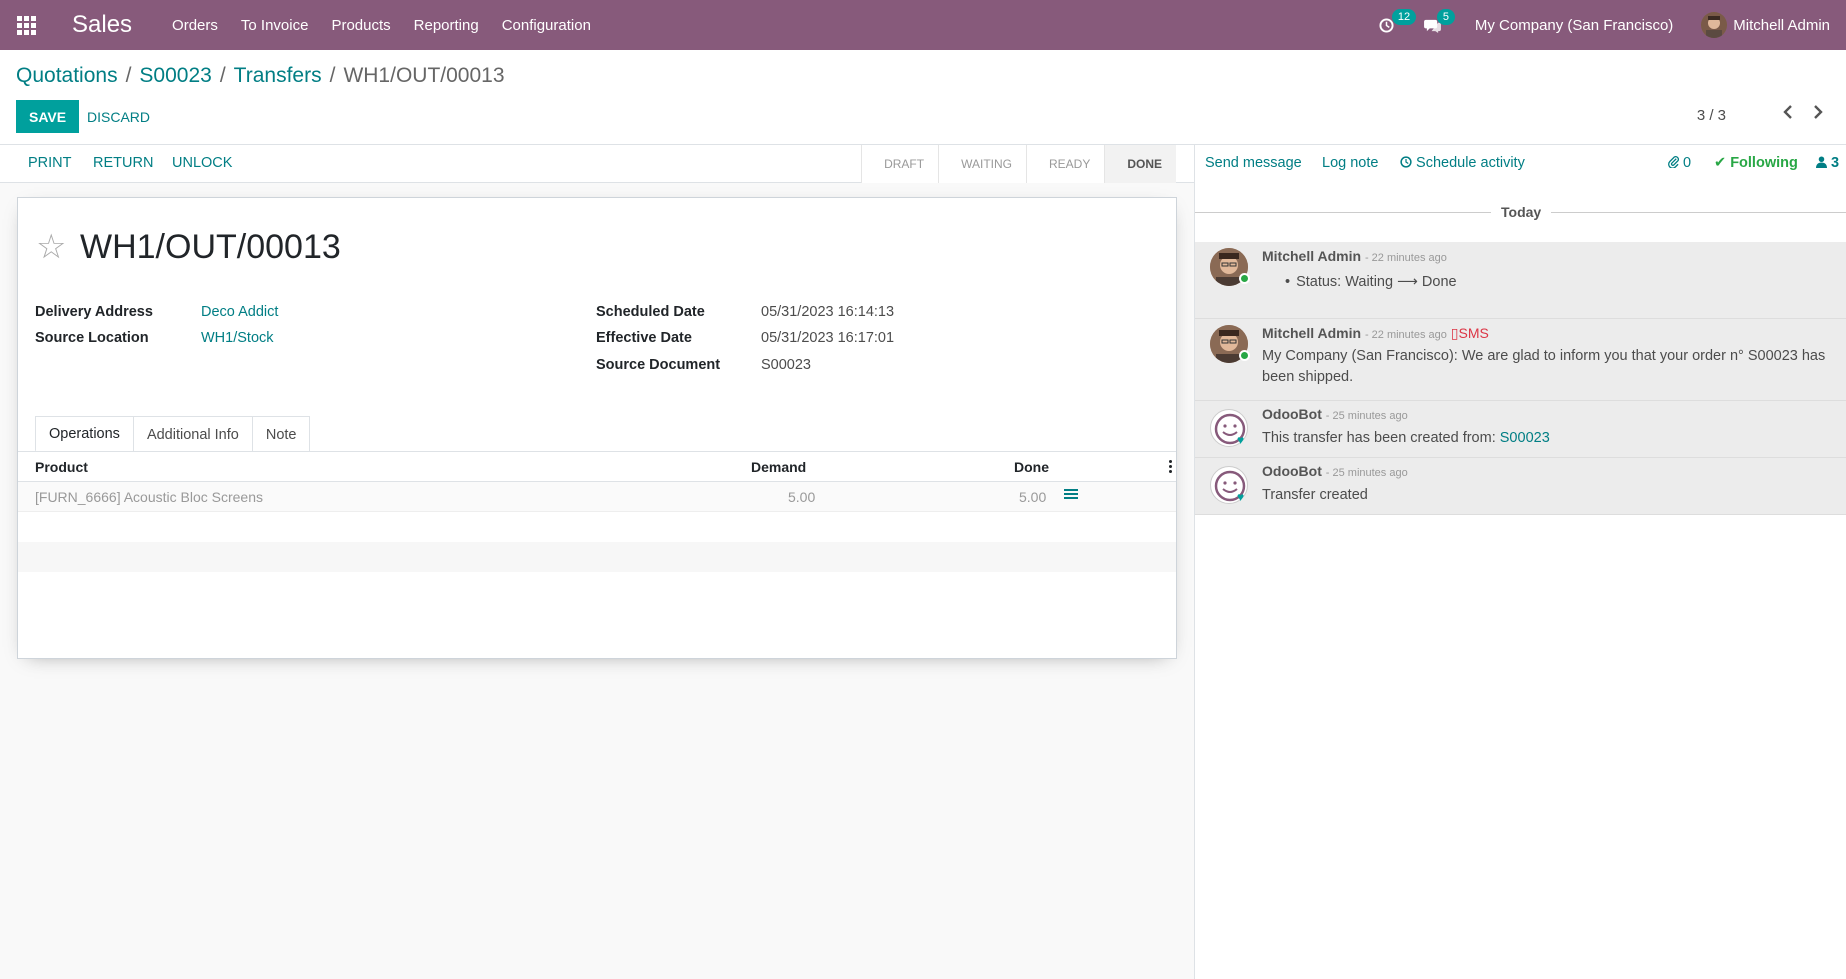 The height and width of the screenshot is (979, 1846). Describe the element at coordinates (202, 163) in the screenshot. I see `unlock-button: UNLOCK` at that location.